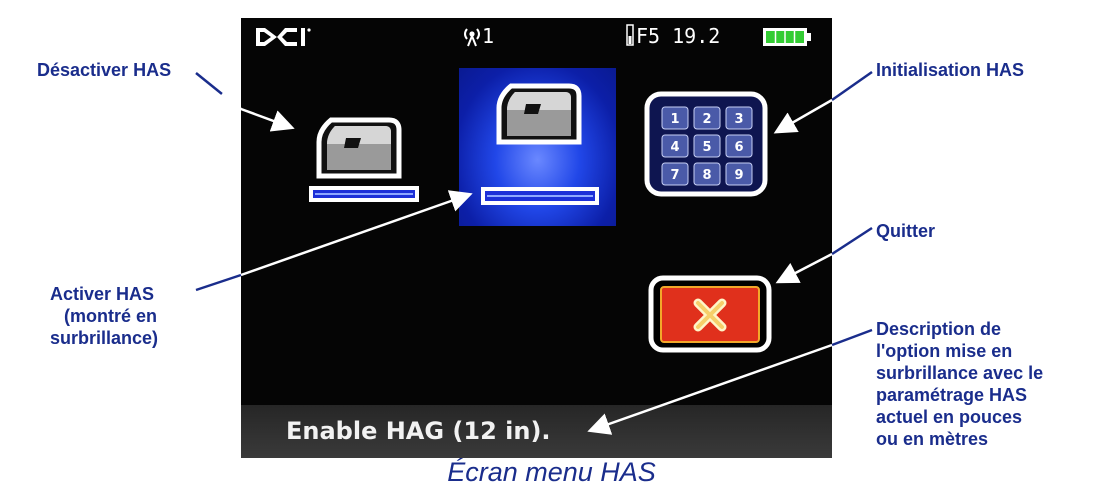 The image size is (1103, 502). What do you see at coordinates (710, 389) in the screenshot?
I see `arrow-description-tip` at bounding box center [710, 389].